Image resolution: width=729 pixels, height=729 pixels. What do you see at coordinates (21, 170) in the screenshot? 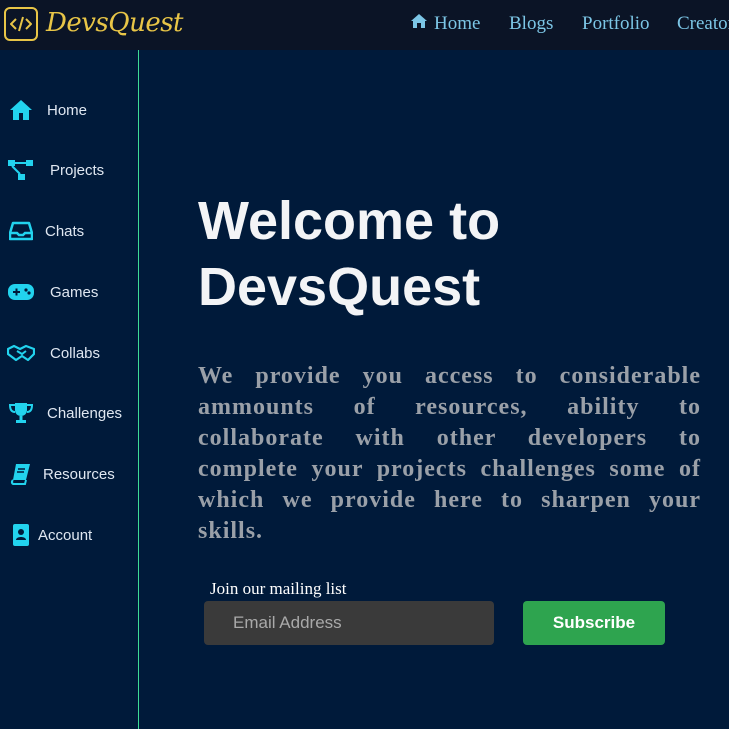
I see `project-diagram-icon` at bounding box center [21, 170].